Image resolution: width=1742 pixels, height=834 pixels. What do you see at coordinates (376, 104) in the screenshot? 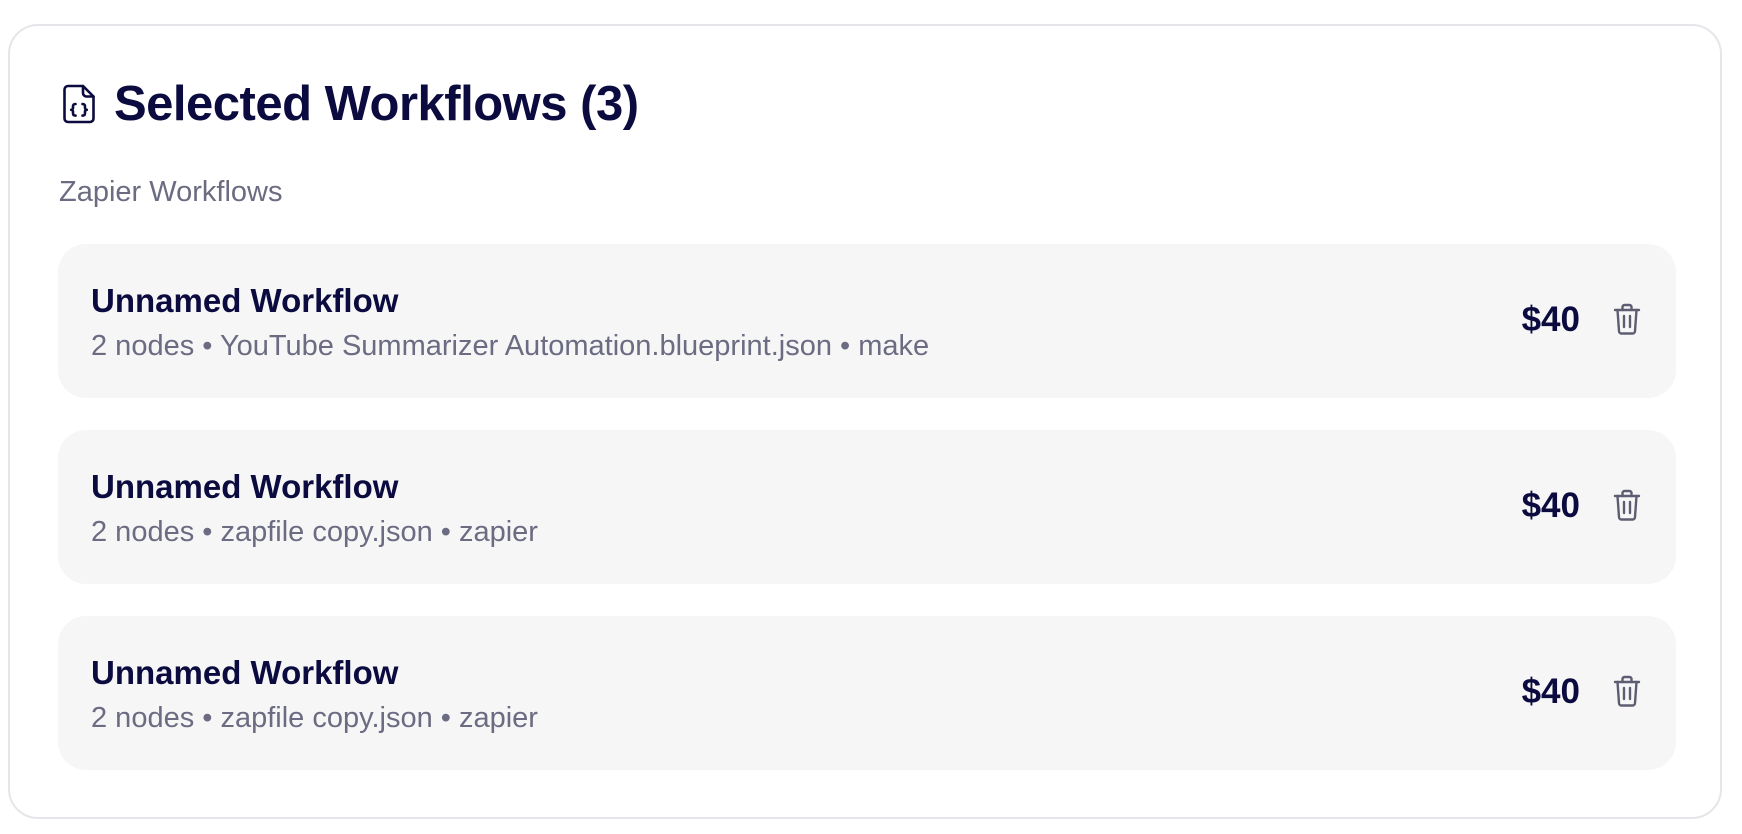
I see `page-title: Selected Workflows (3)` at bounding box center [376, 104].